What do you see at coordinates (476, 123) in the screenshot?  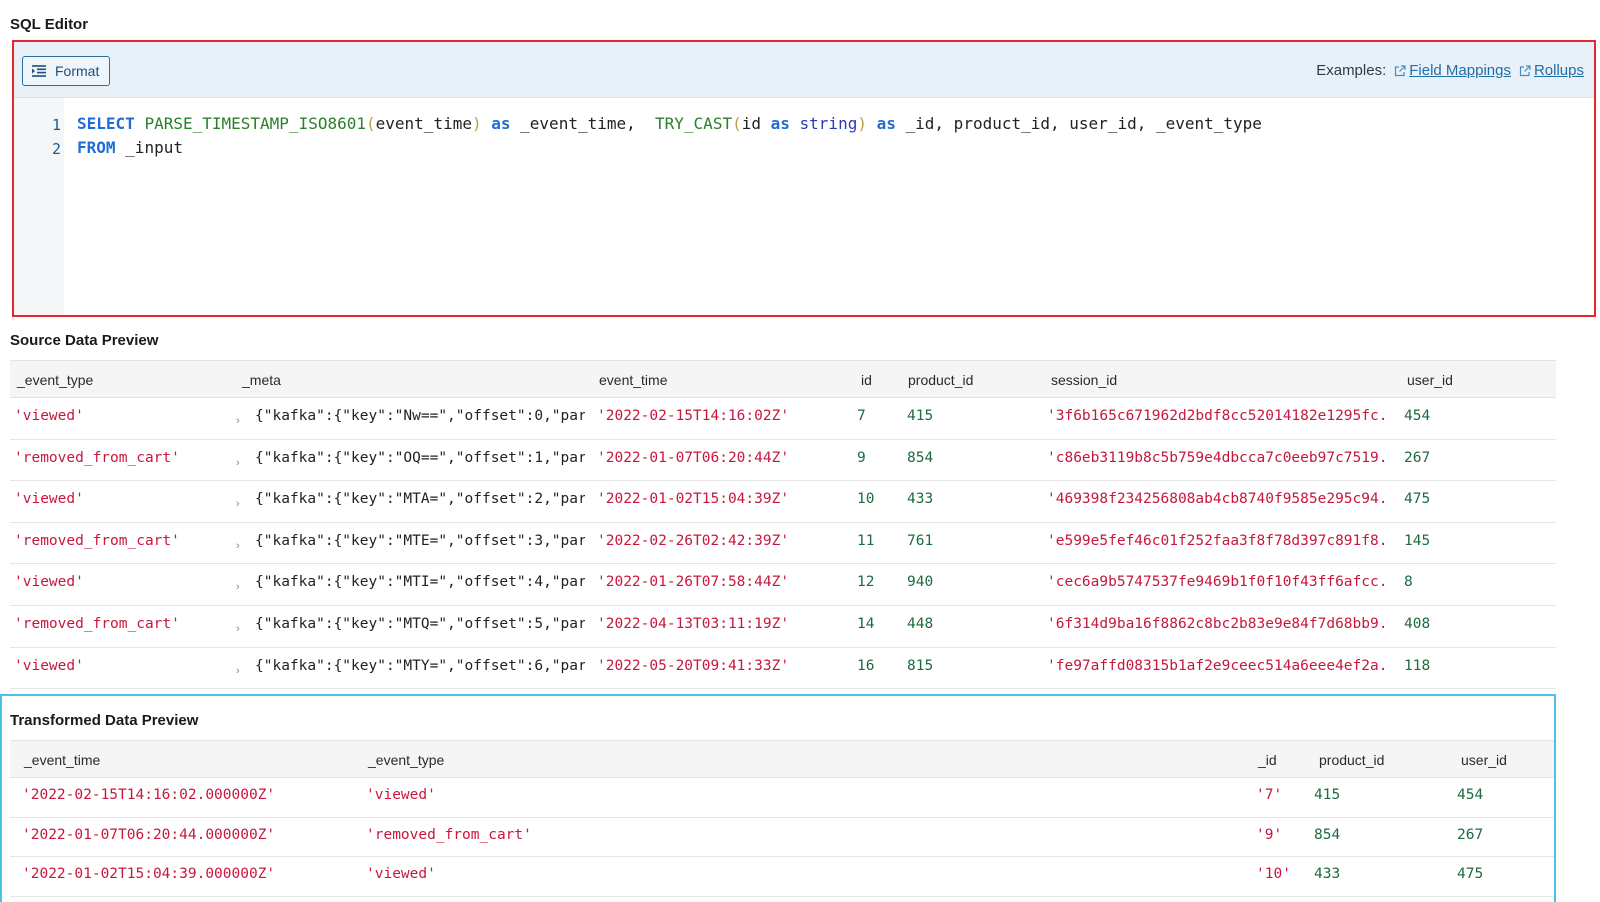 I see `paren: )` at bounding box center [476, 123].